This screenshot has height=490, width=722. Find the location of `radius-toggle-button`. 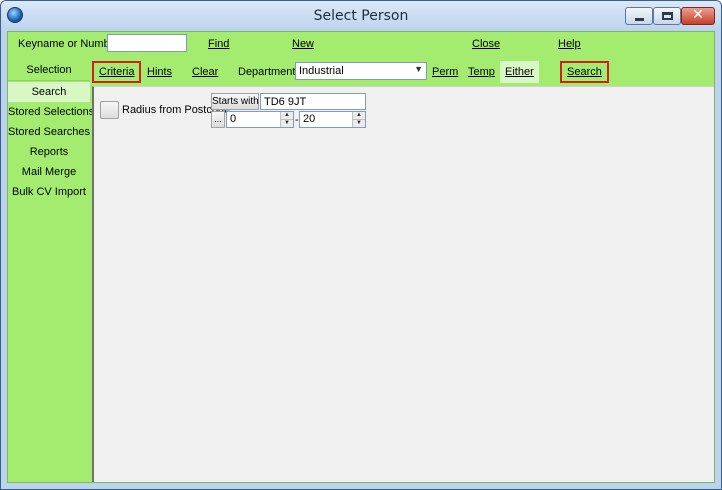

radius-toggle-button is located at coordinates (109, 110).